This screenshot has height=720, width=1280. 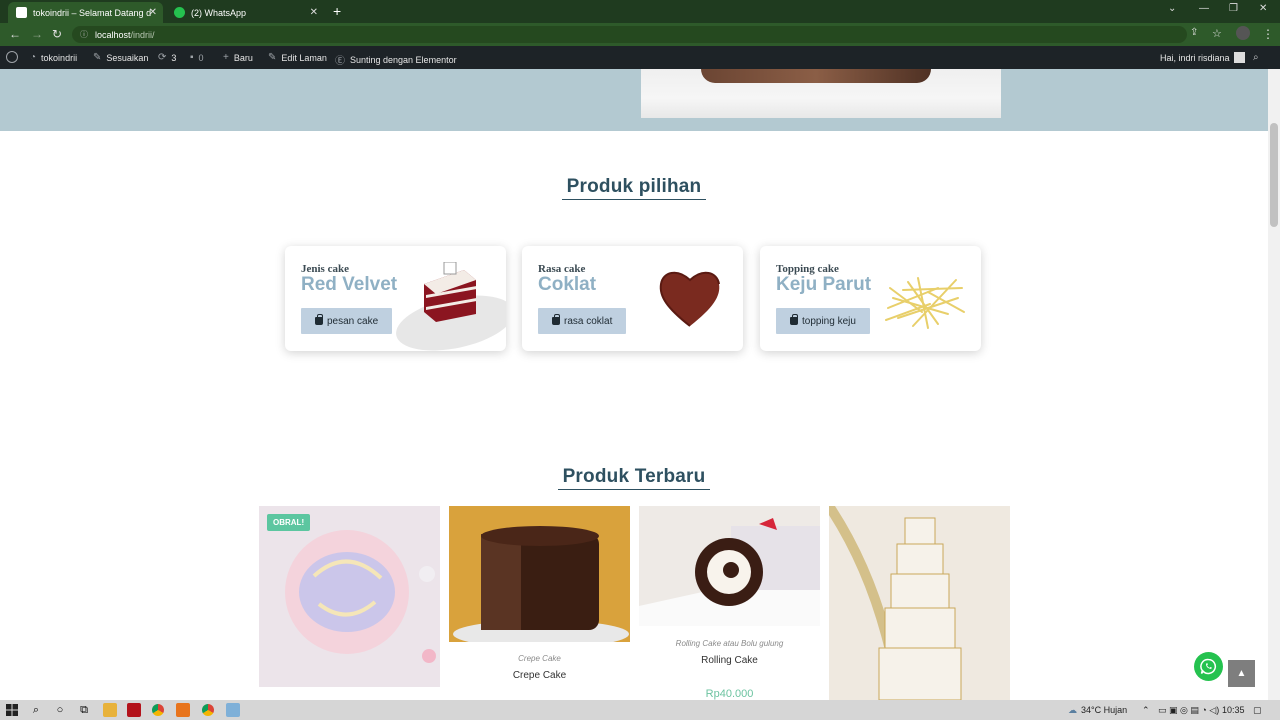 What do you see at coordinates (84, 710) in the screenshot?
I see `task-view-icon: ⧉` at bounding box center [84, 710].